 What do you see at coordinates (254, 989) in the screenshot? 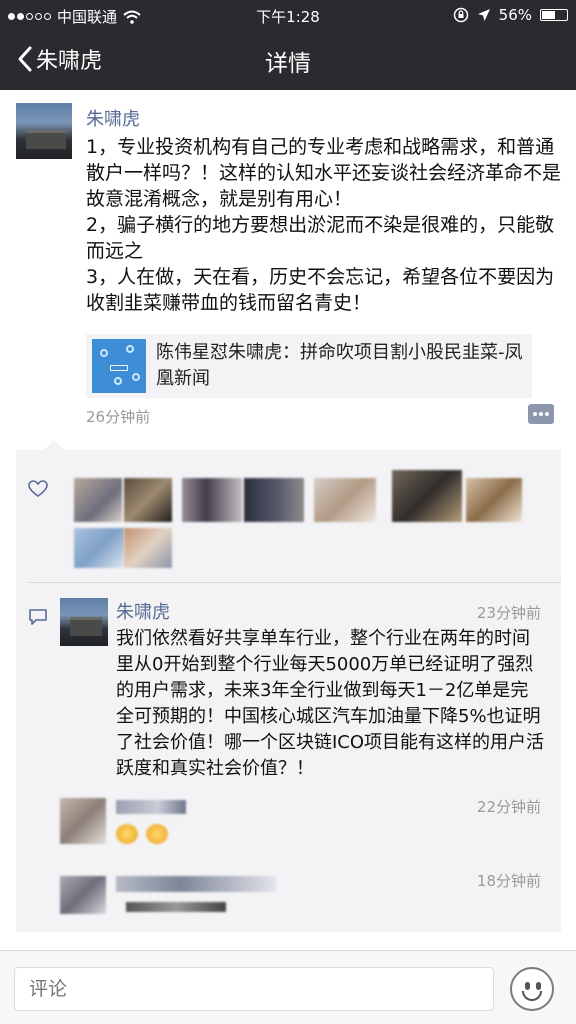
I see `comment-input` at bounding box center [254, 989].